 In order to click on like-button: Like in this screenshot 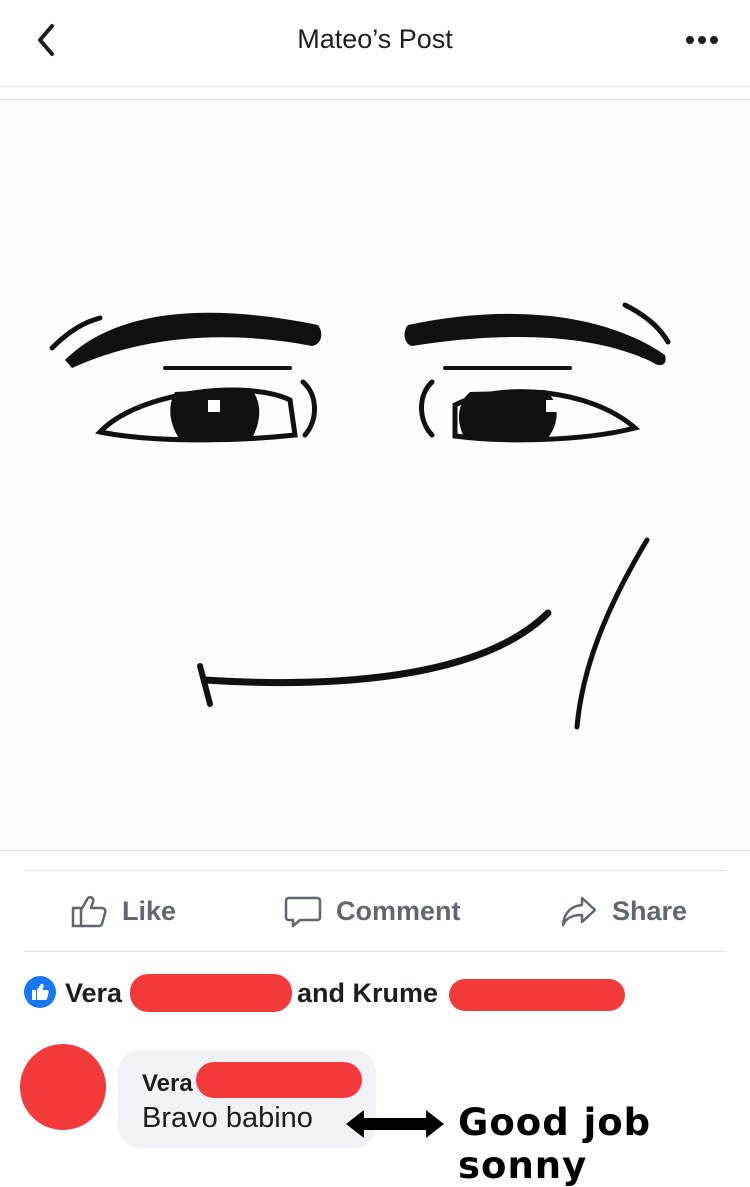, I will do `click(123, 911)`.